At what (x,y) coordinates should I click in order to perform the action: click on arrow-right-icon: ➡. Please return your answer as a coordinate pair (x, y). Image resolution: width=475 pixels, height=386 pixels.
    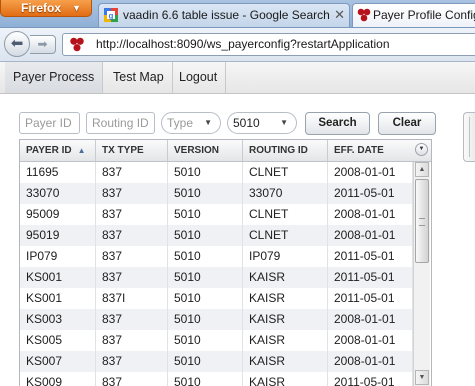
    Looking at the image, I should click on (42, 44).